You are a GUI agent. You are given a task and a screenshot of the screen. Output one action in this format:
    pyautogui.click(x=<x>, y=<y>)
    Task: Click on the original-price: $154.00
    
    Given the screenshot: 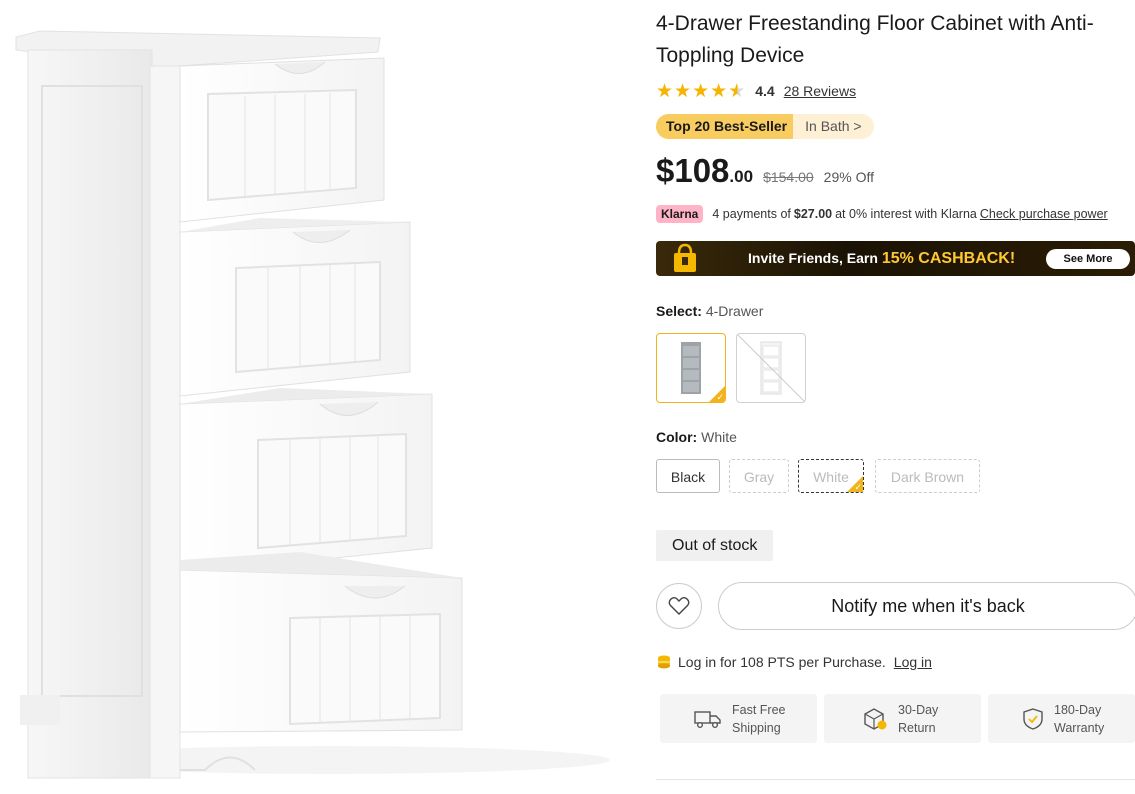 What is the action you would take?
    pyautogui.click(x=788, y=177)
    